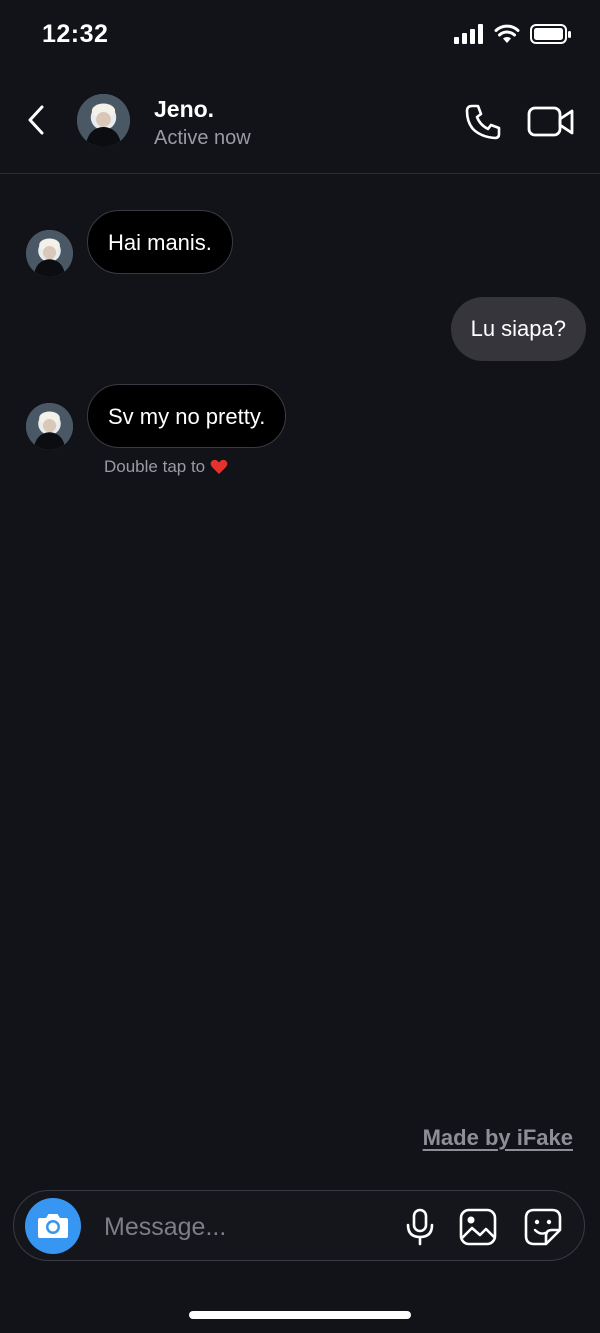  Describe the element at coordinates (518, 329) in the screenshot. I see `message-bubble-outgoing: Lu siapa?` at that location.